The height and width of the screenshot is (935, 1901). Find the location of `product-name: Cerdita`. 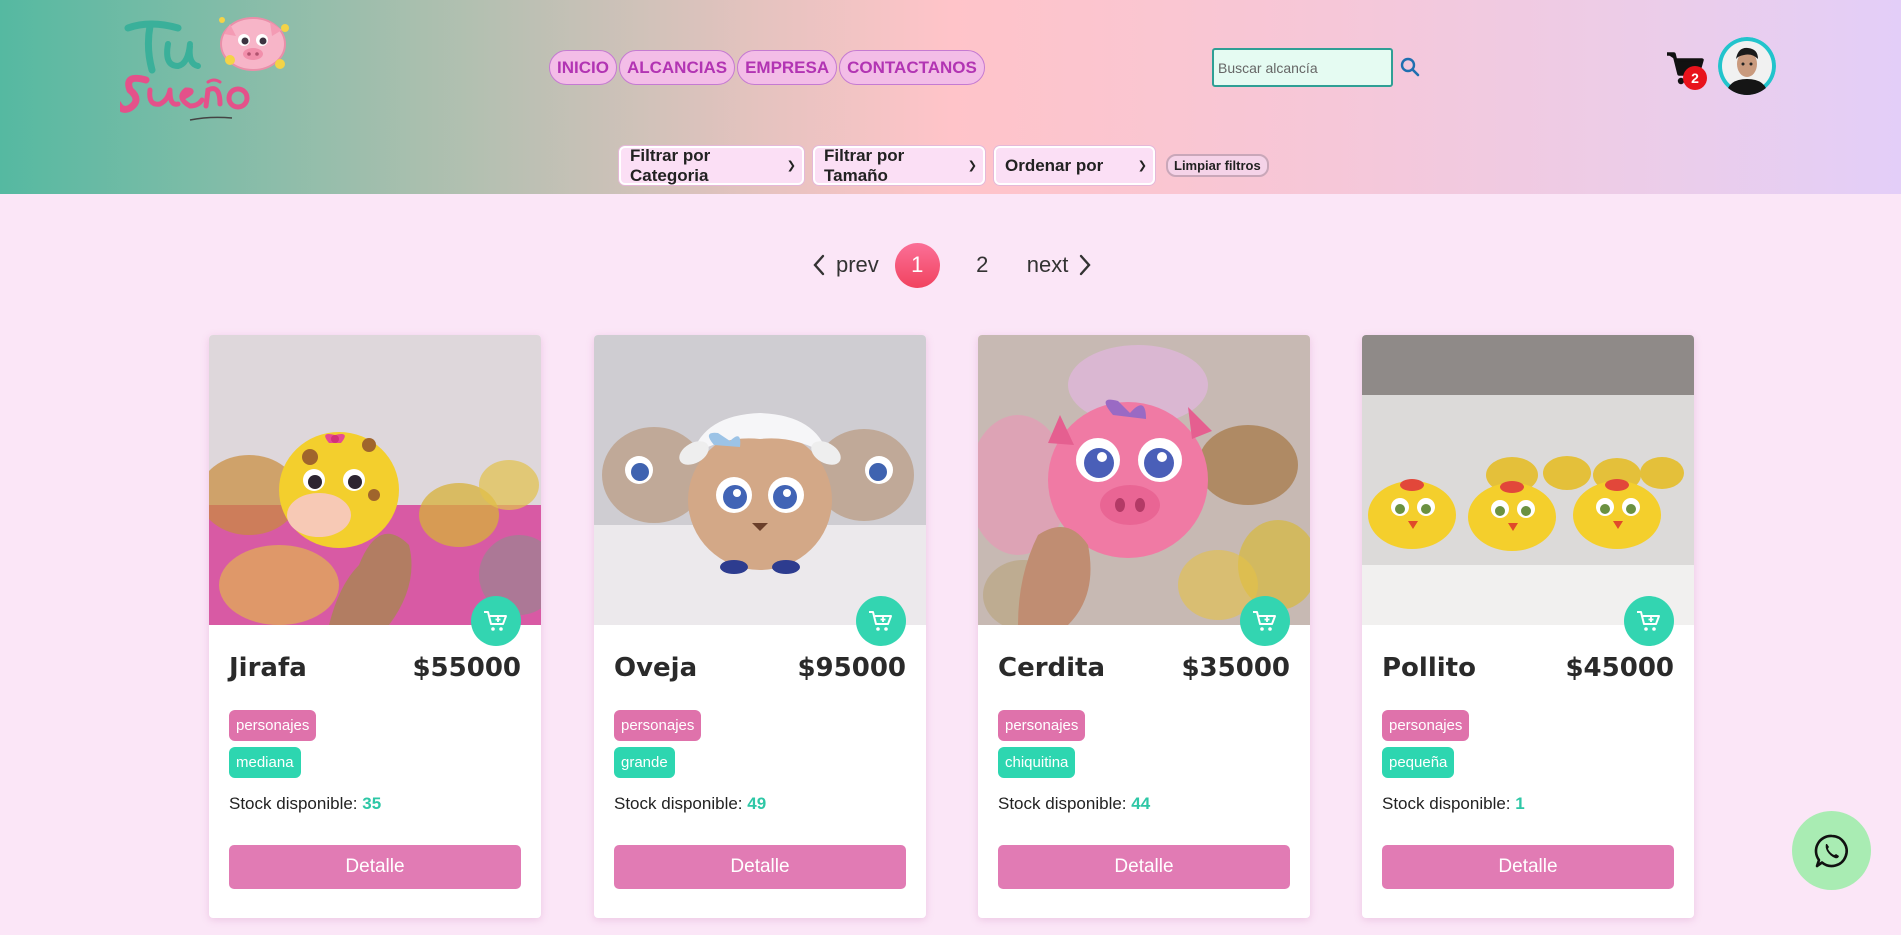

product-name: Cerdita is located at coordinates (1052, 668).